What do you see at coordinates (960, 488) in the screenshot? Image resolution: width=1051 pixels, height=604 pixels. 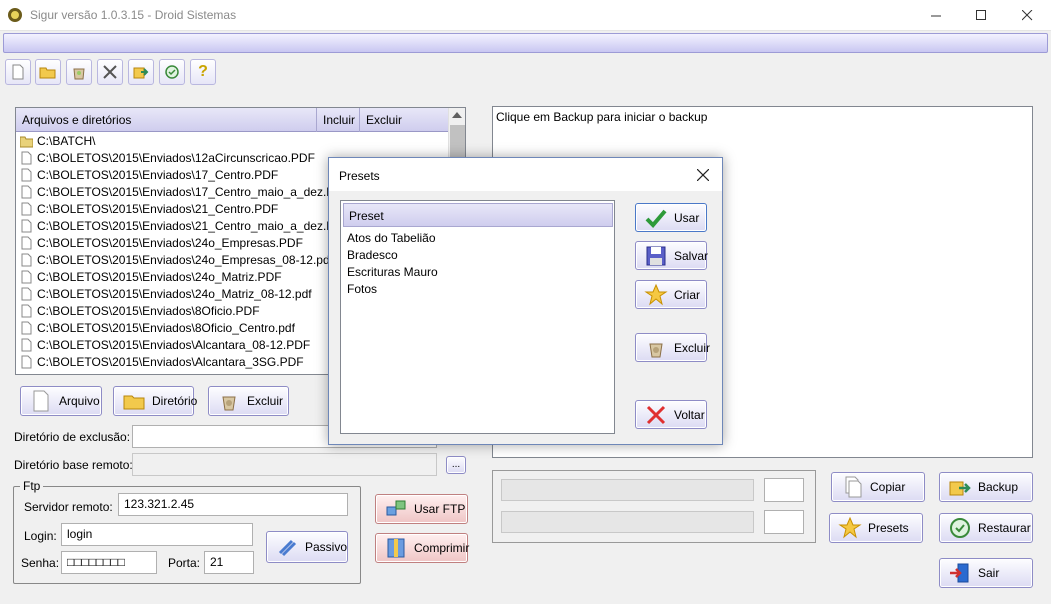 I see `backup-icon` at bounding box center [960, 488].